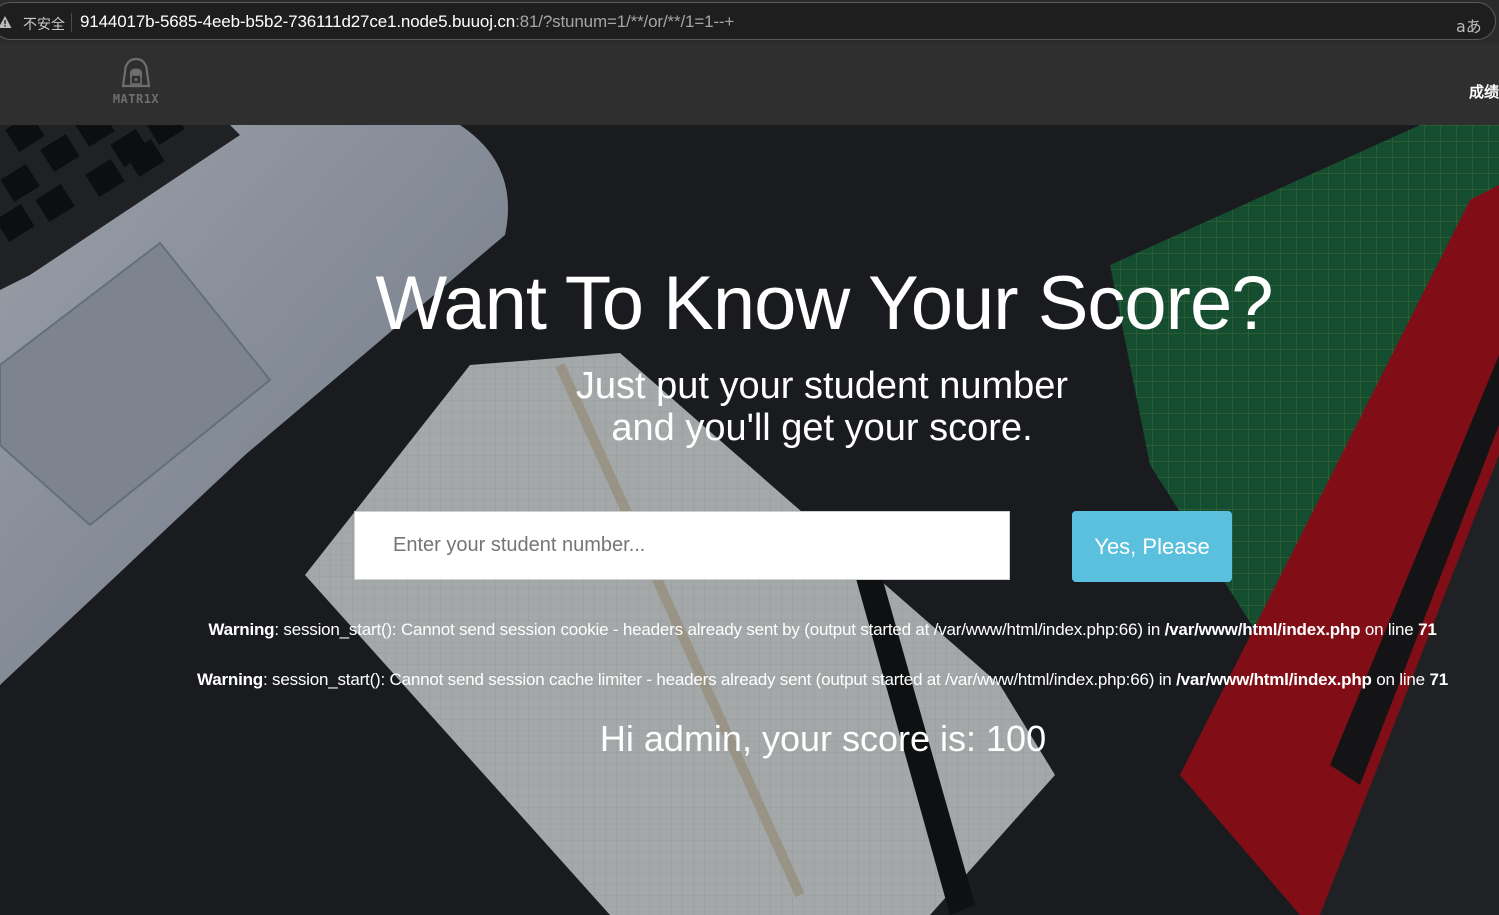 Image resolution: width=1499 pixels, height=915 pixels. I want to click on divider, so click(71, 22).